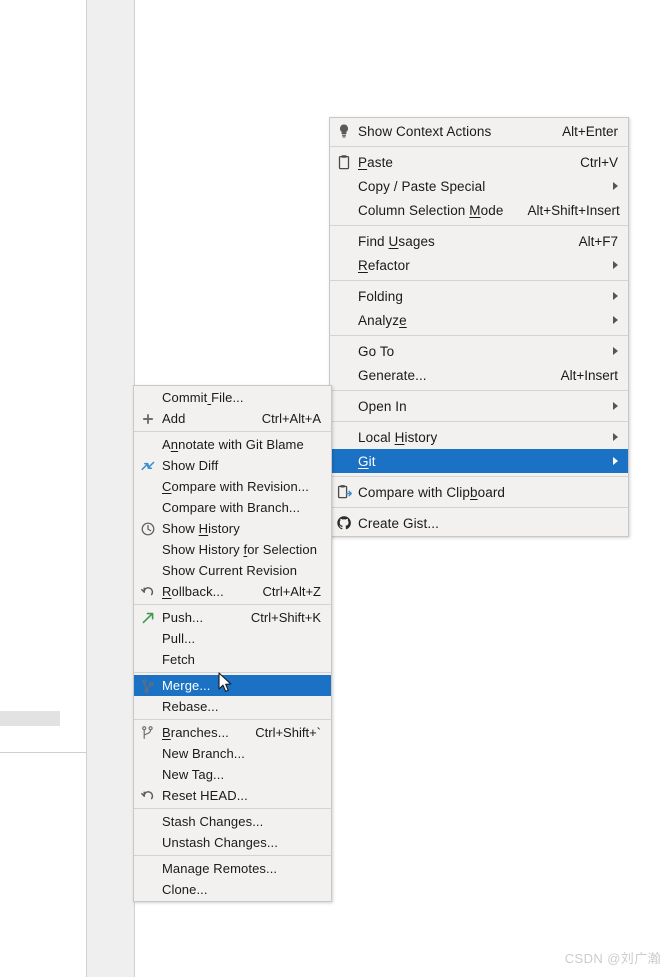 The image size is (671, 977). Describe the element at coordinates (479, 210) in the screenshot. I see `menu-item-column-selection-mode: Column Selection Mode Alt+Shift+Insert` at that location.